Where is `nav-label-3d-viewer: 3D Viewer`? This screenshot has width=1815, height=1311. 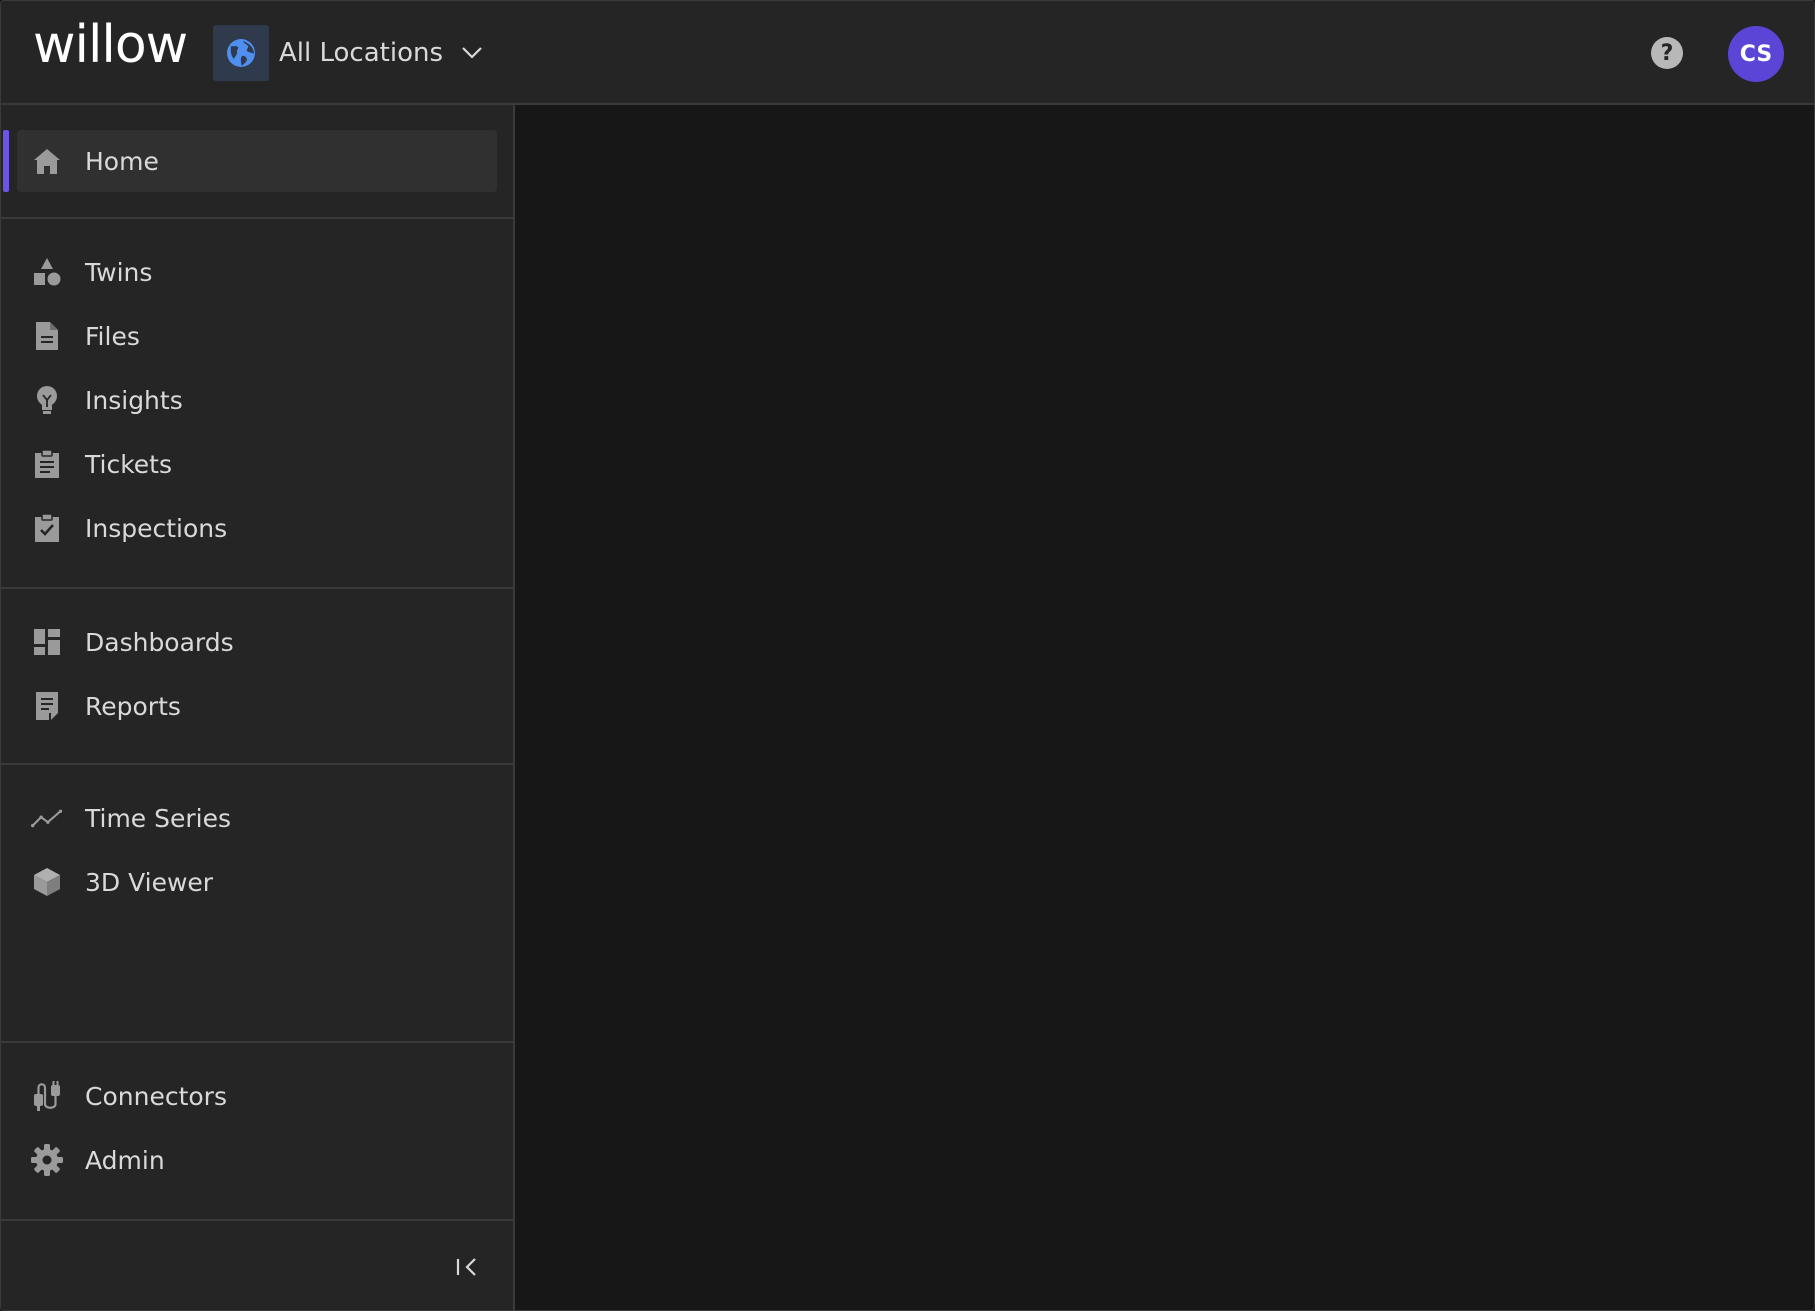 nav-label-3d-viewer: 3D Viewer is located at coordinates (149, 882).